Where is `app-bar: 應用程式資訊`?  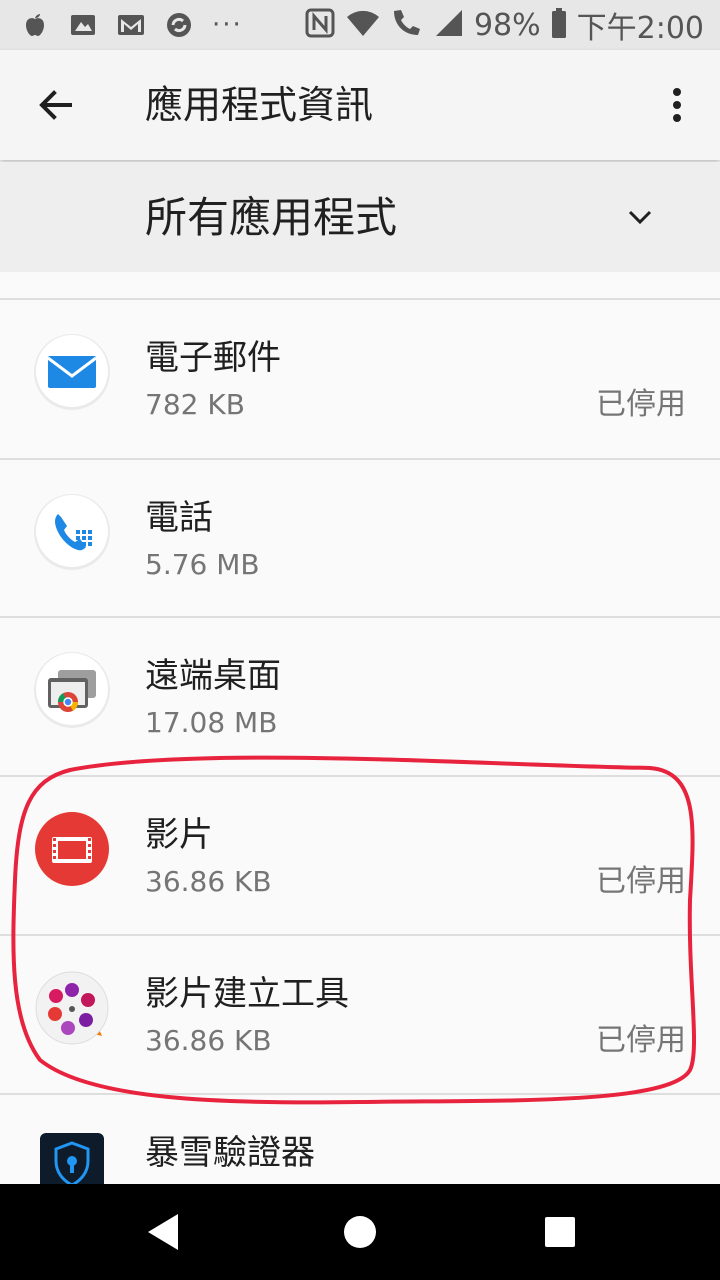
app-bar: 應用程式資訊 is located at coordinates (360, 105).